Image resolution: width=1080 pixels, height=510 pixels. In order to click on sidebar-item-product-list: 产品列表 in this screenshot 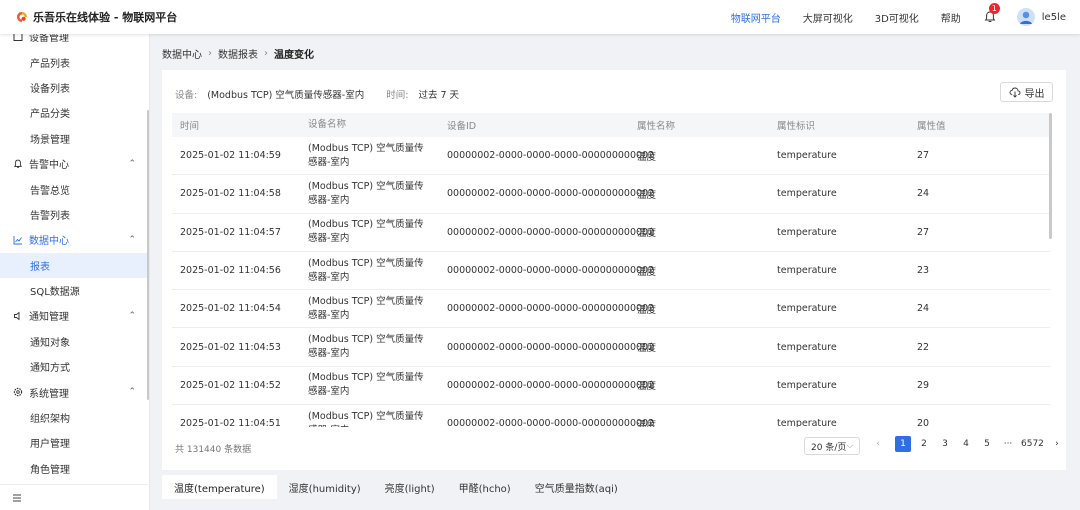, I will do `click(74, 61)`.